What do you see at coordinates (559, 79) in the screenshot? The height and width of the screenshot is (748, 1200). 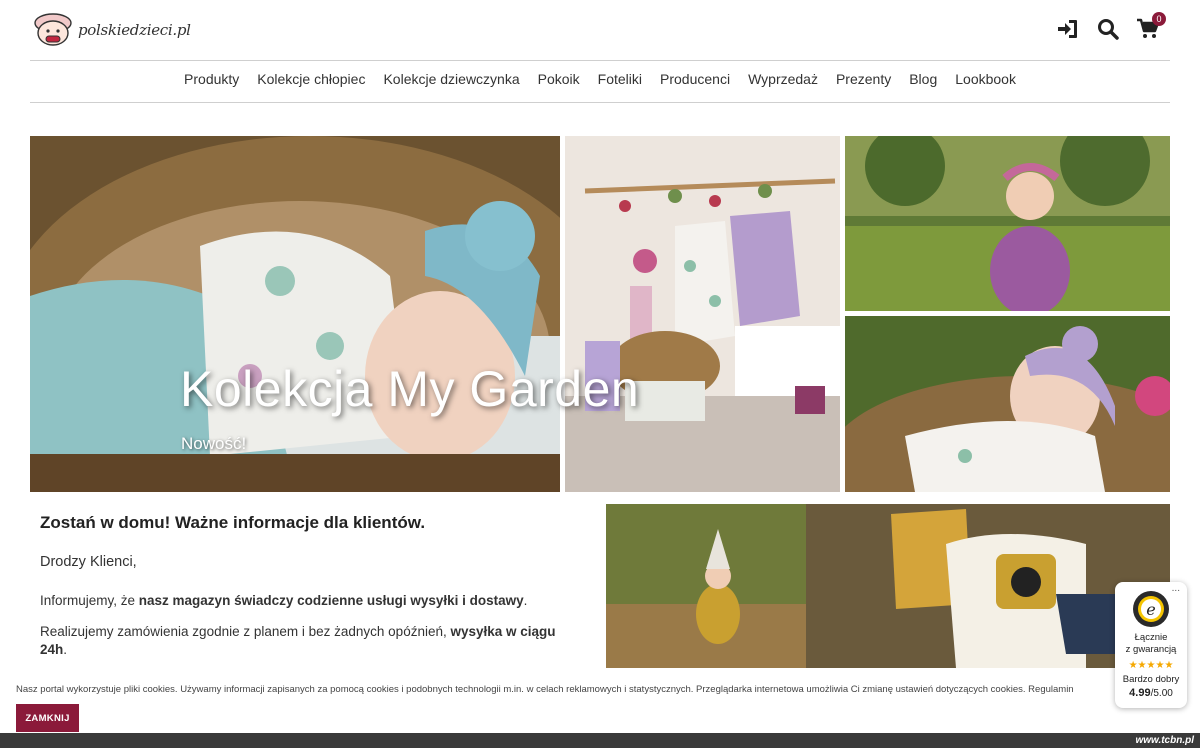 I see `nav-item-pokoik: Pokoik` at bounding box center [559, 79].